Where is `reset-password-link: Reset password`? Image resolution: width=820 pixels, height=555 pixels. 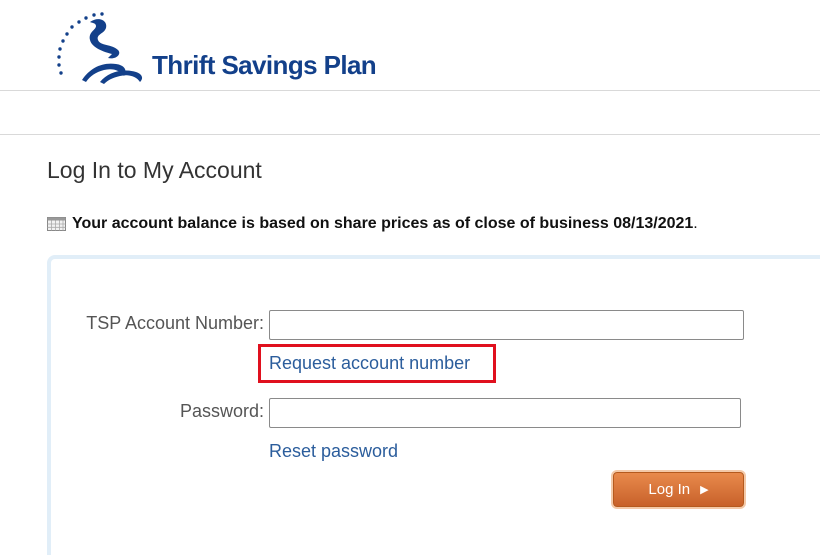
reset-password-link: Reset password is located at coordinates (333, 451).